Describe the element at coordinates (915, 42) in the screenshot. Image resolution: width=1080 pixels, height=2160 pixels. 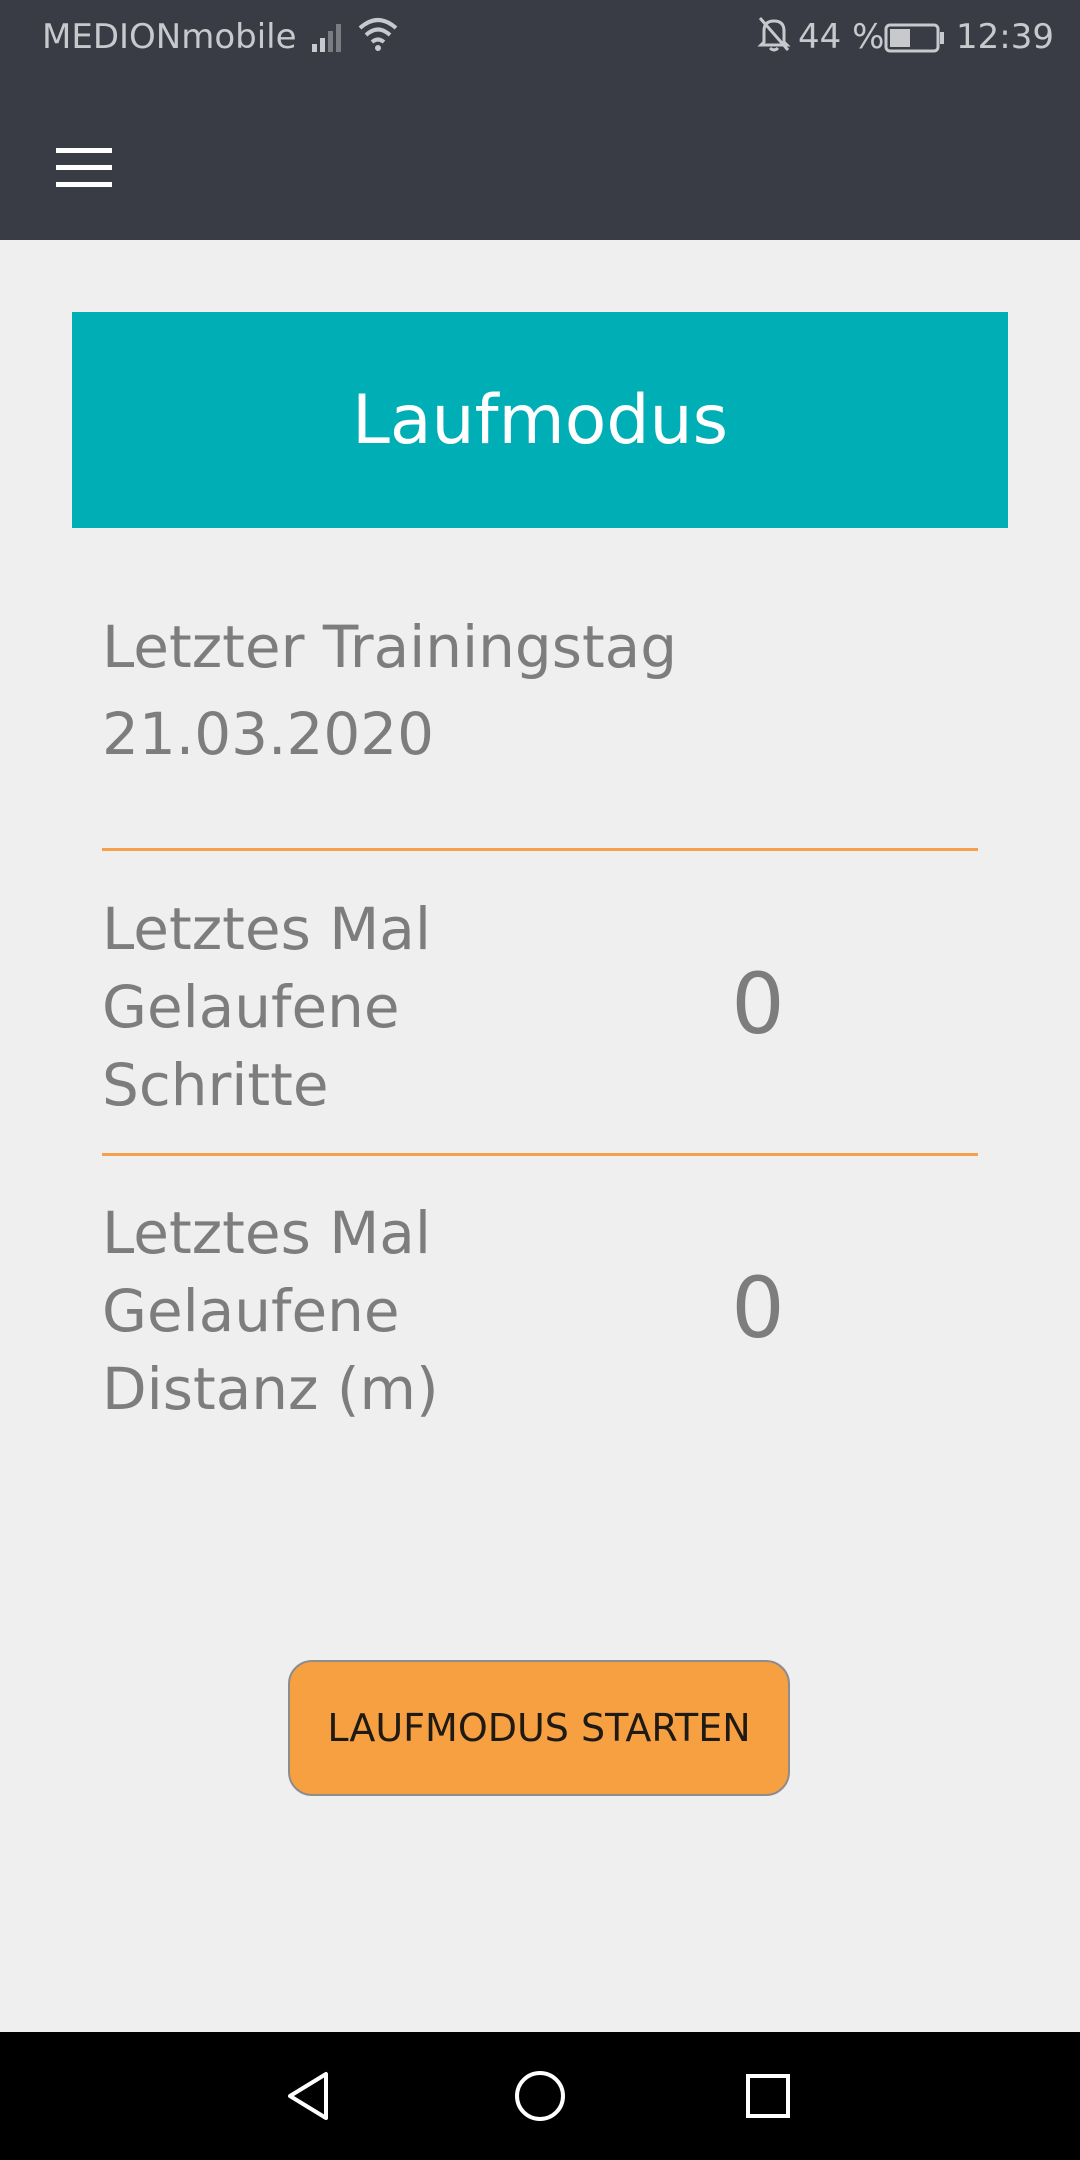
I see `battery-icon` at that location.